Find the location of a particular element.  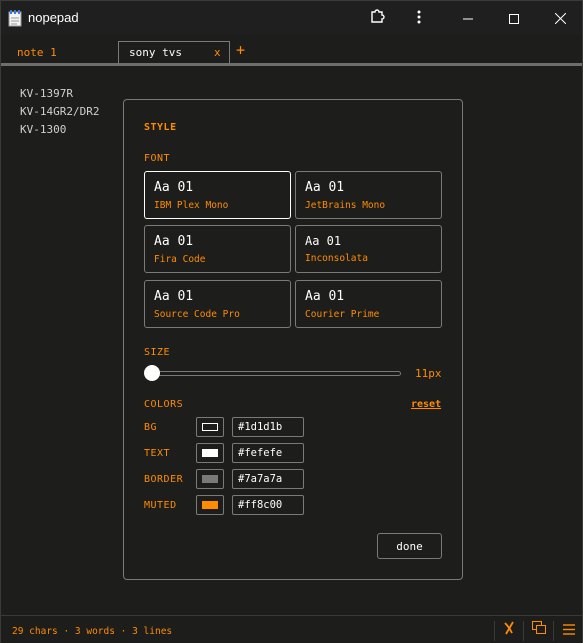

bg-color-swatch is located at coordinates (210, 427).